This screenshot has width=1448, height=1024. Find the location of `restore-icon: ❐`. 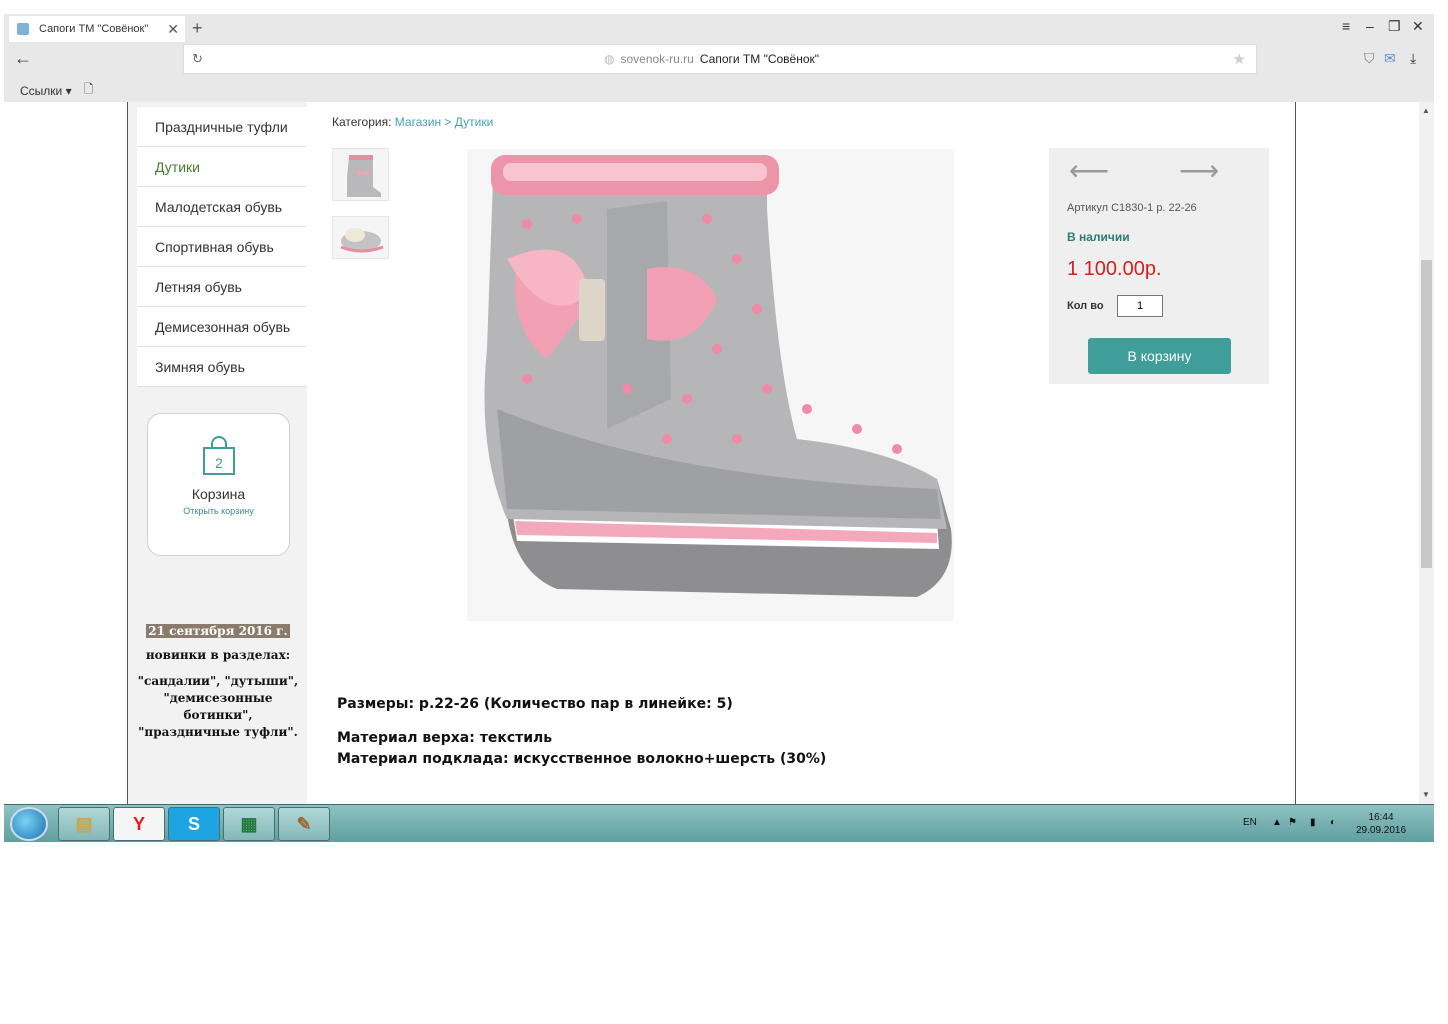

restore-icon: ❐ is located at coordinates (1394, 26).